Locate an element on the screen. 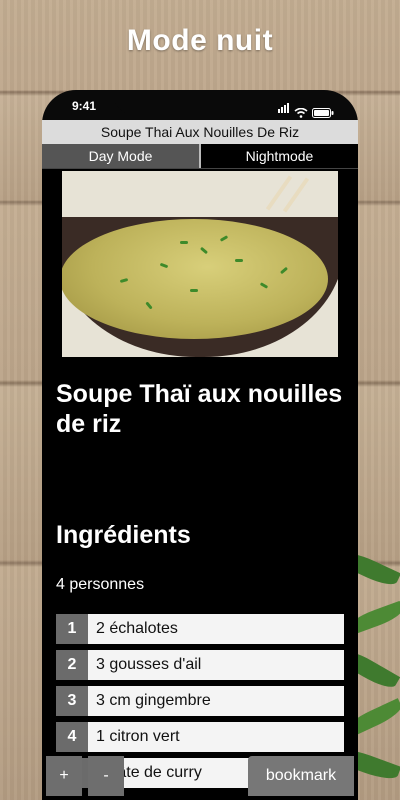 The image size is (400, 800). status-bar: 9:41 is located at coordinates (200, 105).